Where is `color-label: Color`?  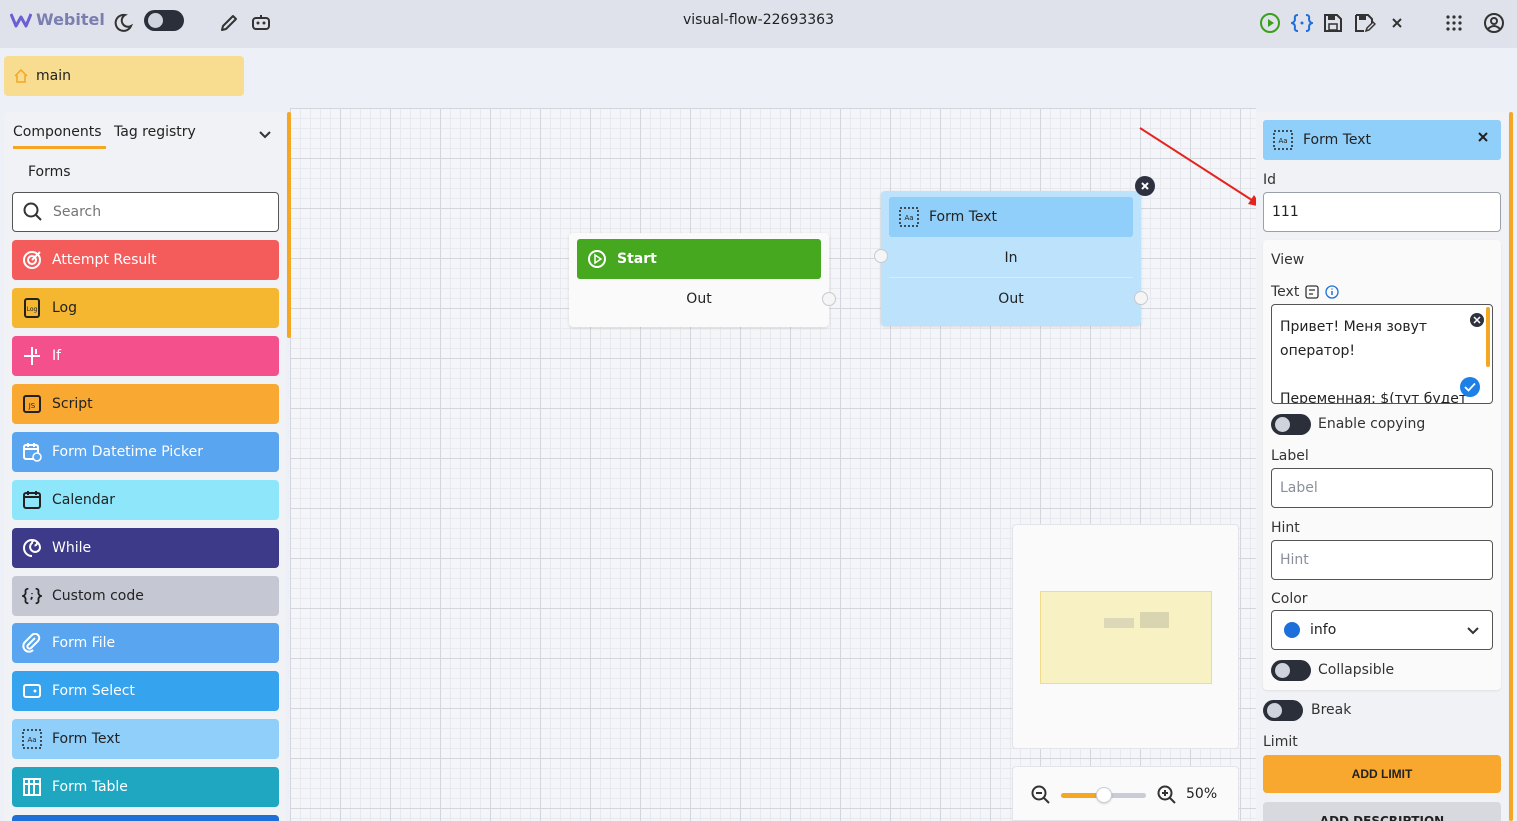 color-label: Color is located at coordinates (1289, 599).